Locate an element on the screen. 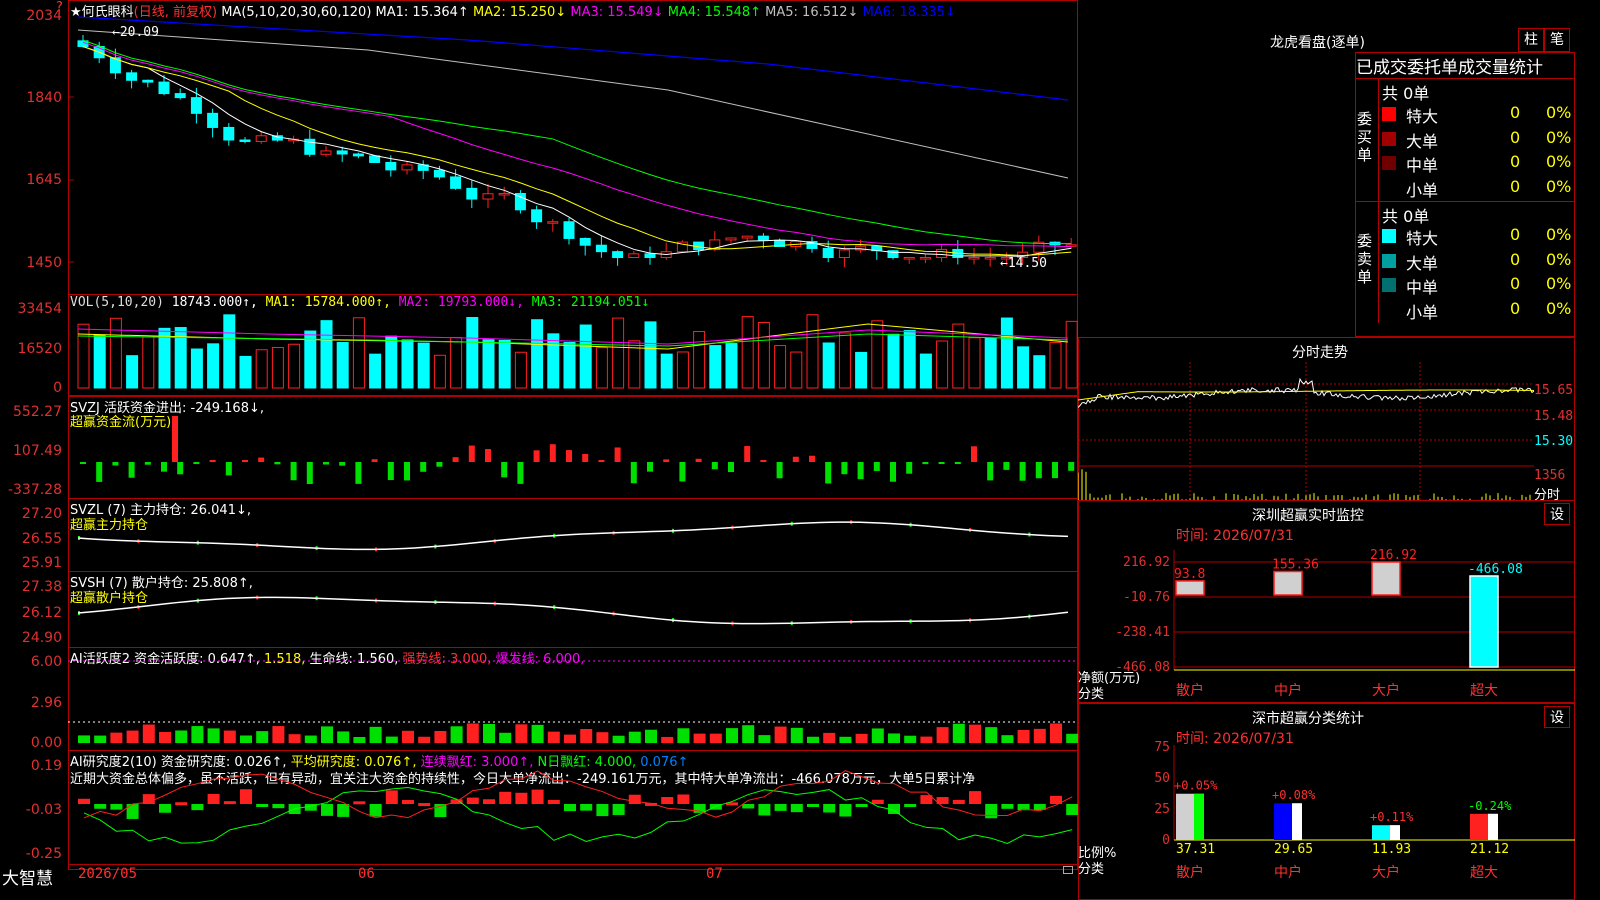  money-flow-chart is located at coordinates (573, 447).